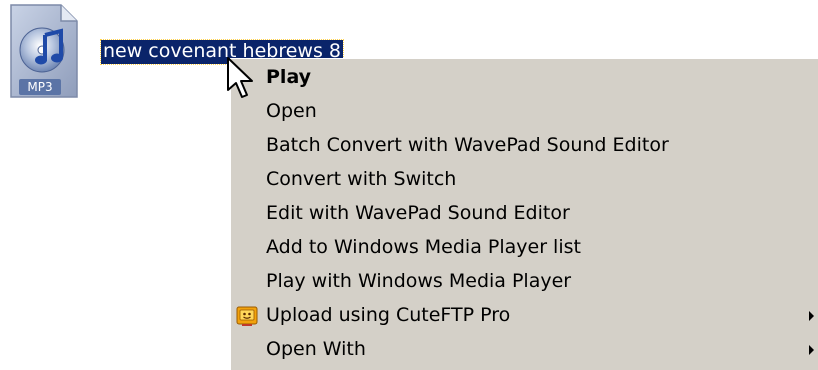 The image size is (818, 370). Describe the element at coordinates (524, 349) in the screenshot. I see `menu-item-open-with: Open With` at that location.